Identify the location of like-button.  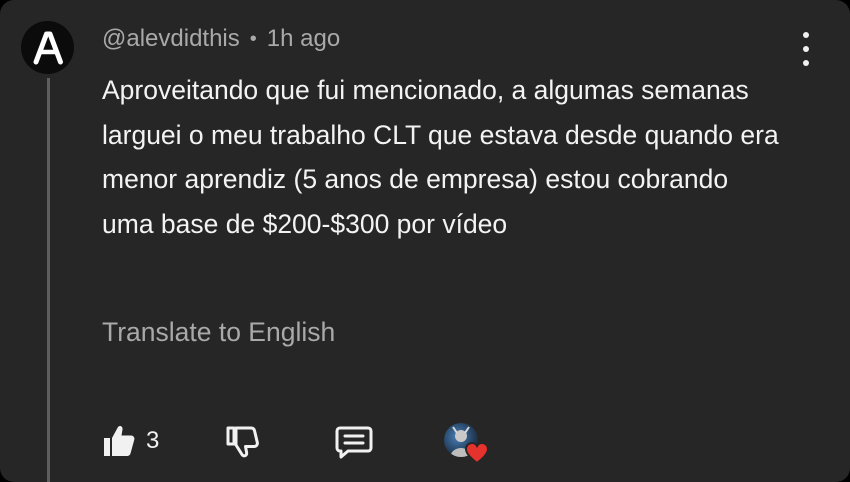
(119, 443).